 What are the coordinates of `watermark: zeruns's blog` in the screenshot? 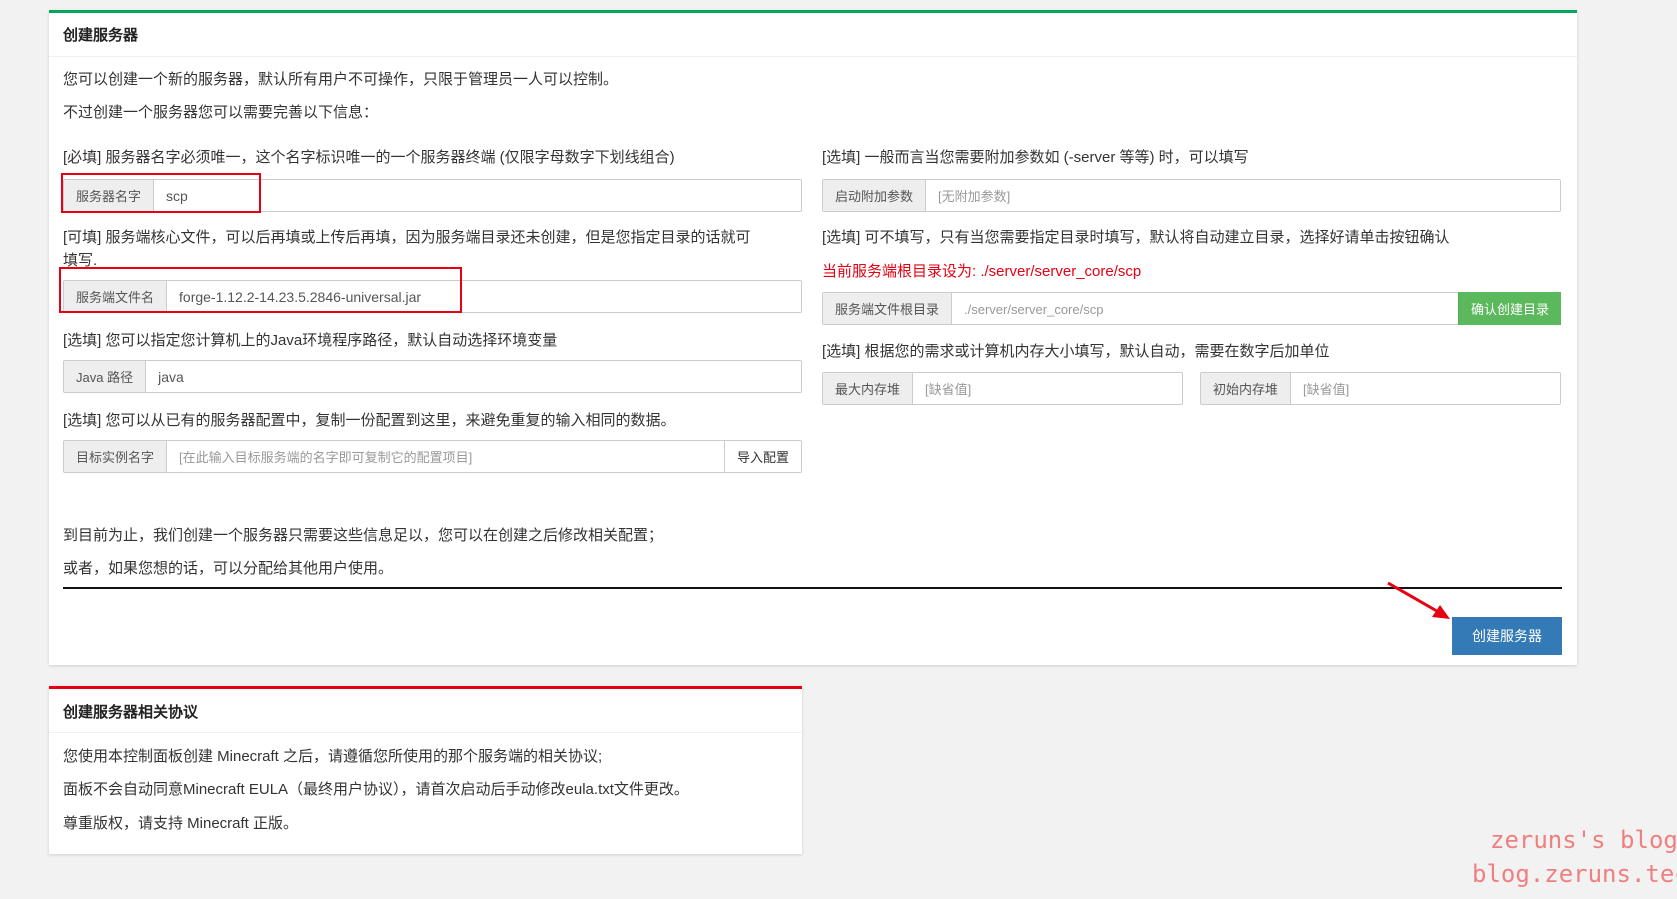 It's located at (1583, 840).